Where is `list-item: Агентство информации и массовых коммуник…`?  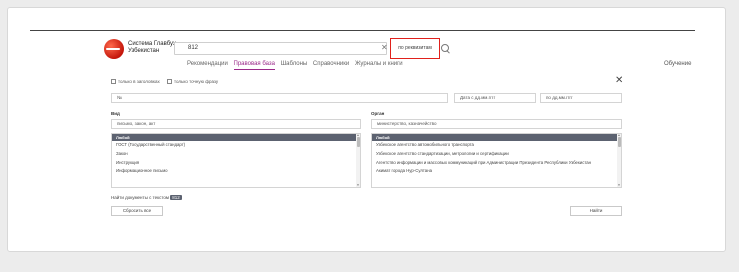 list-item: Агентство информации и массовых коммуник… is located at coordinates (496, 163).